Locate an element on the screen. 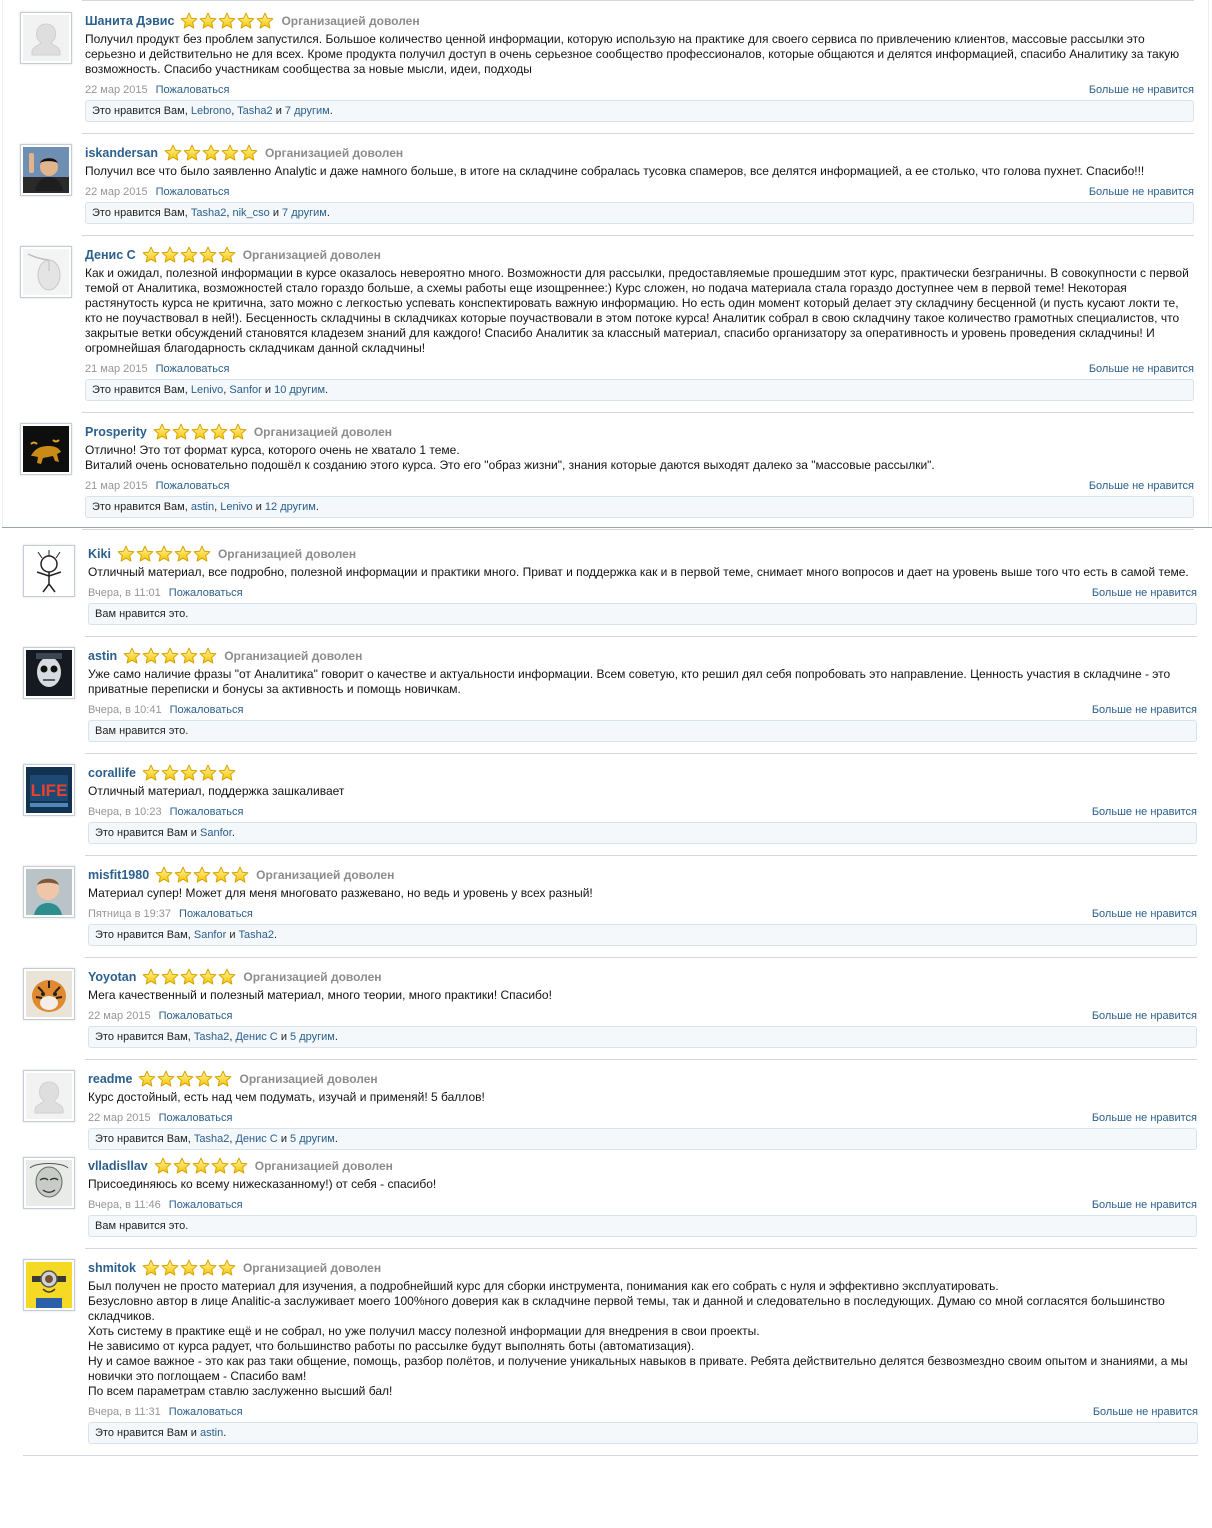 This screenshot has width=1212, height=1528. review-date: Вчера, в 11:31 is located at coordinates (124, 1412).